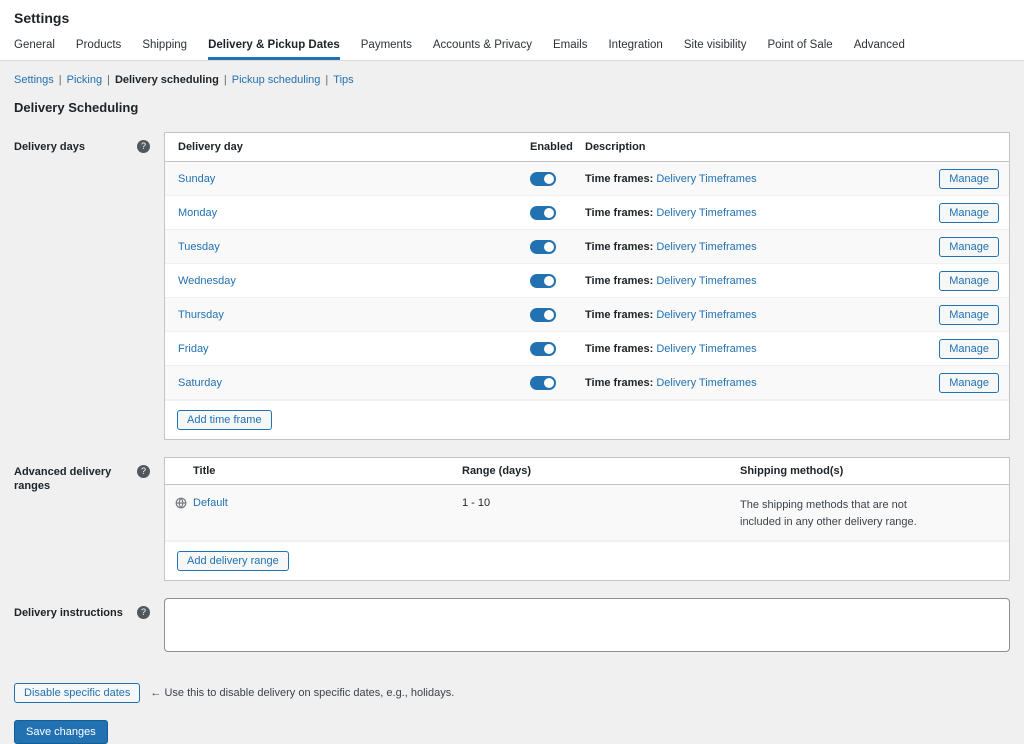  I want to click on tab-payments: Payments, so click(386, 49).